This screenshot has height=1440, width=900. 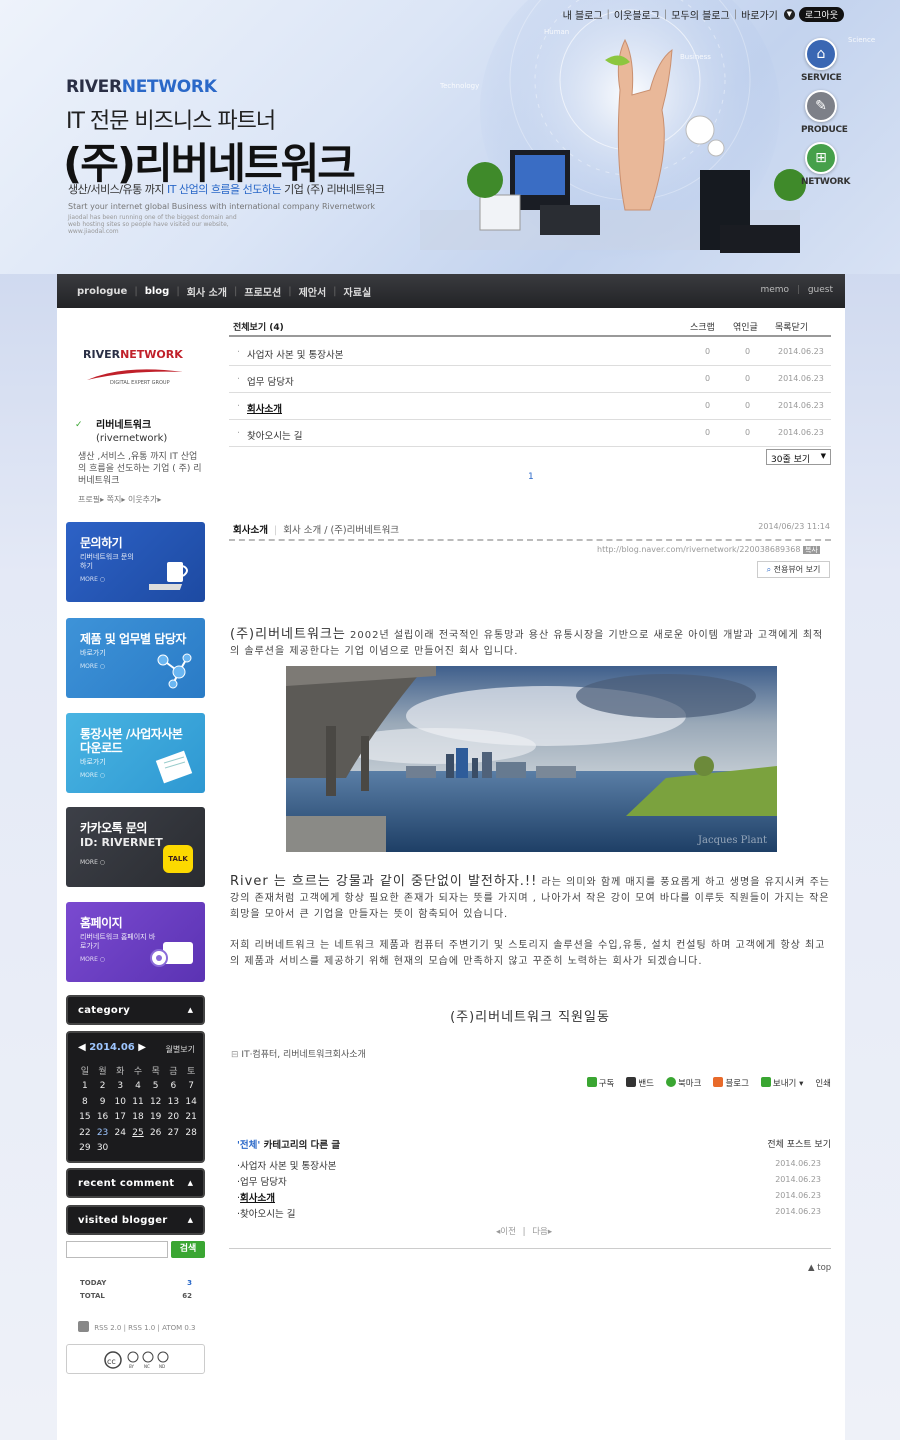 What do you see at coordinates (288, 1166) in the screenshot?
I see `other-post-title: 사업자 사본 및 통장사본` at bounding box center [288, 1166].